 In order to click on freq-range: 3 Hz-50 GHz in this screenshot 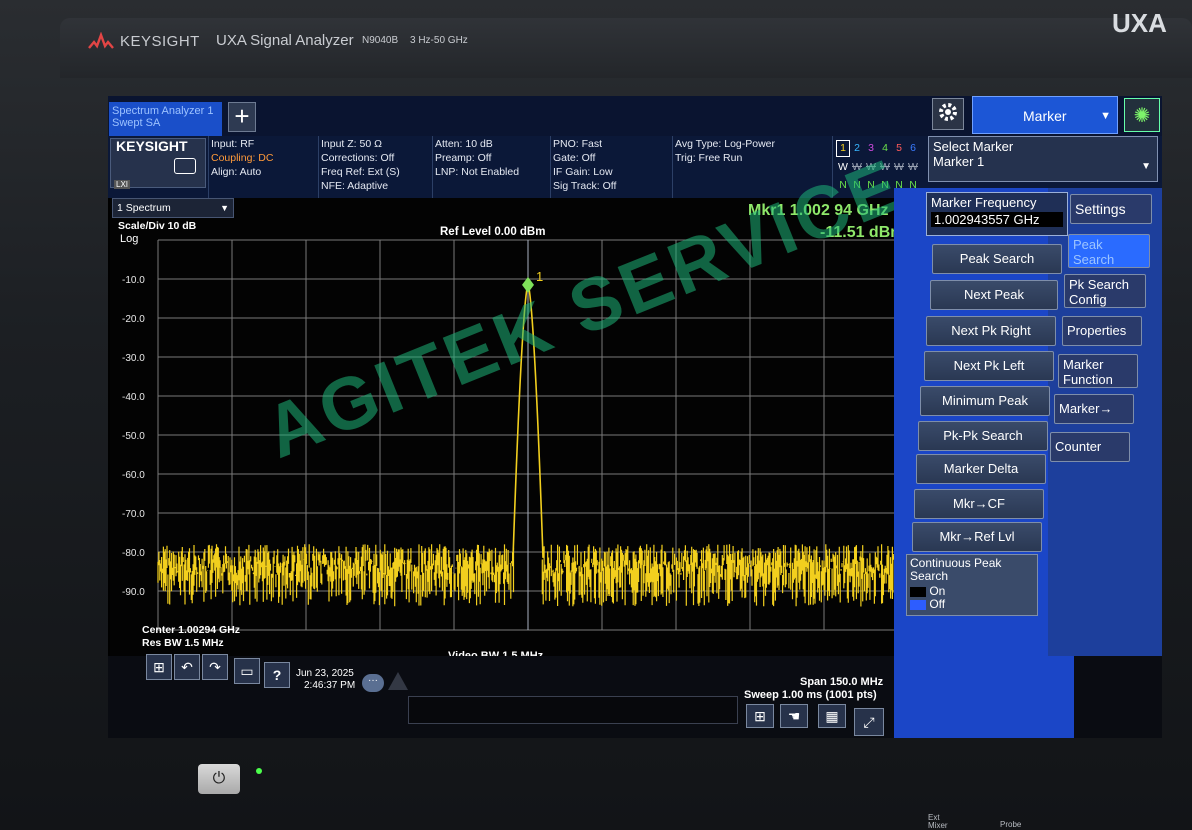, I will do `click(439, 40)`.